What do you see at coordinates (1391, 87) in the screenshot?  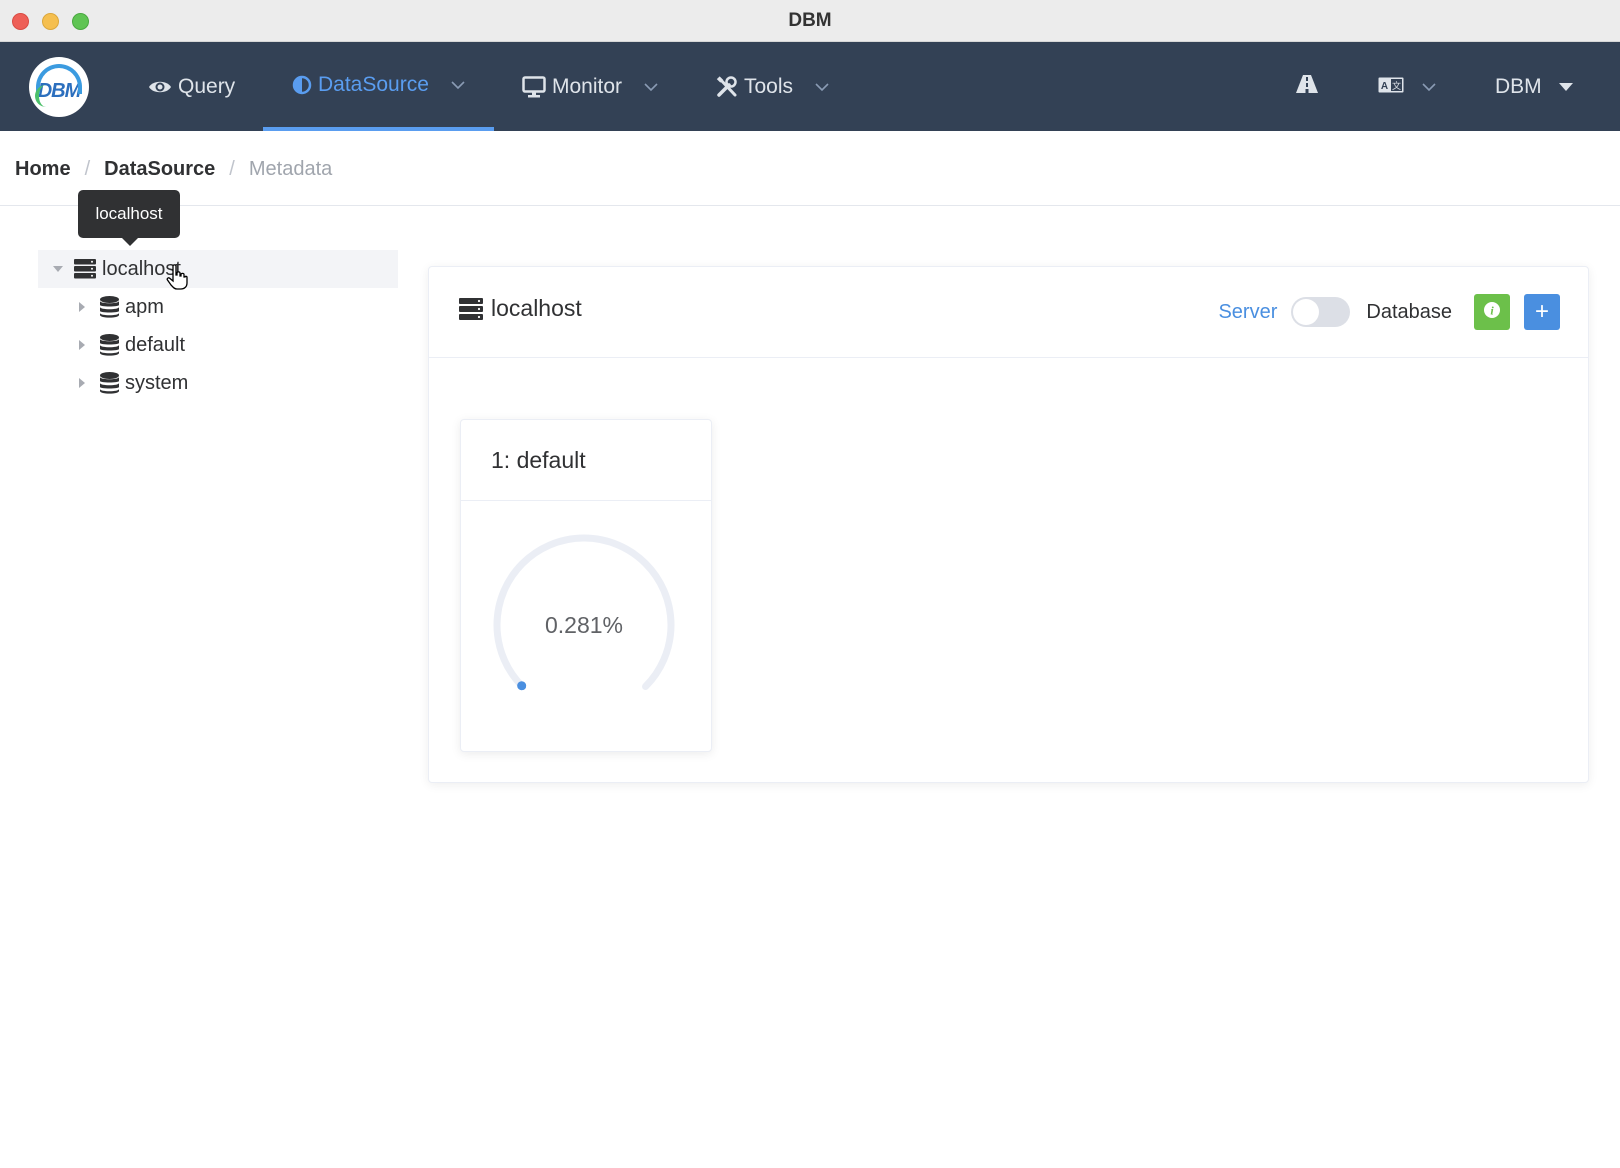 I see `language-icon: A文` at bounding box center [1391, 87].